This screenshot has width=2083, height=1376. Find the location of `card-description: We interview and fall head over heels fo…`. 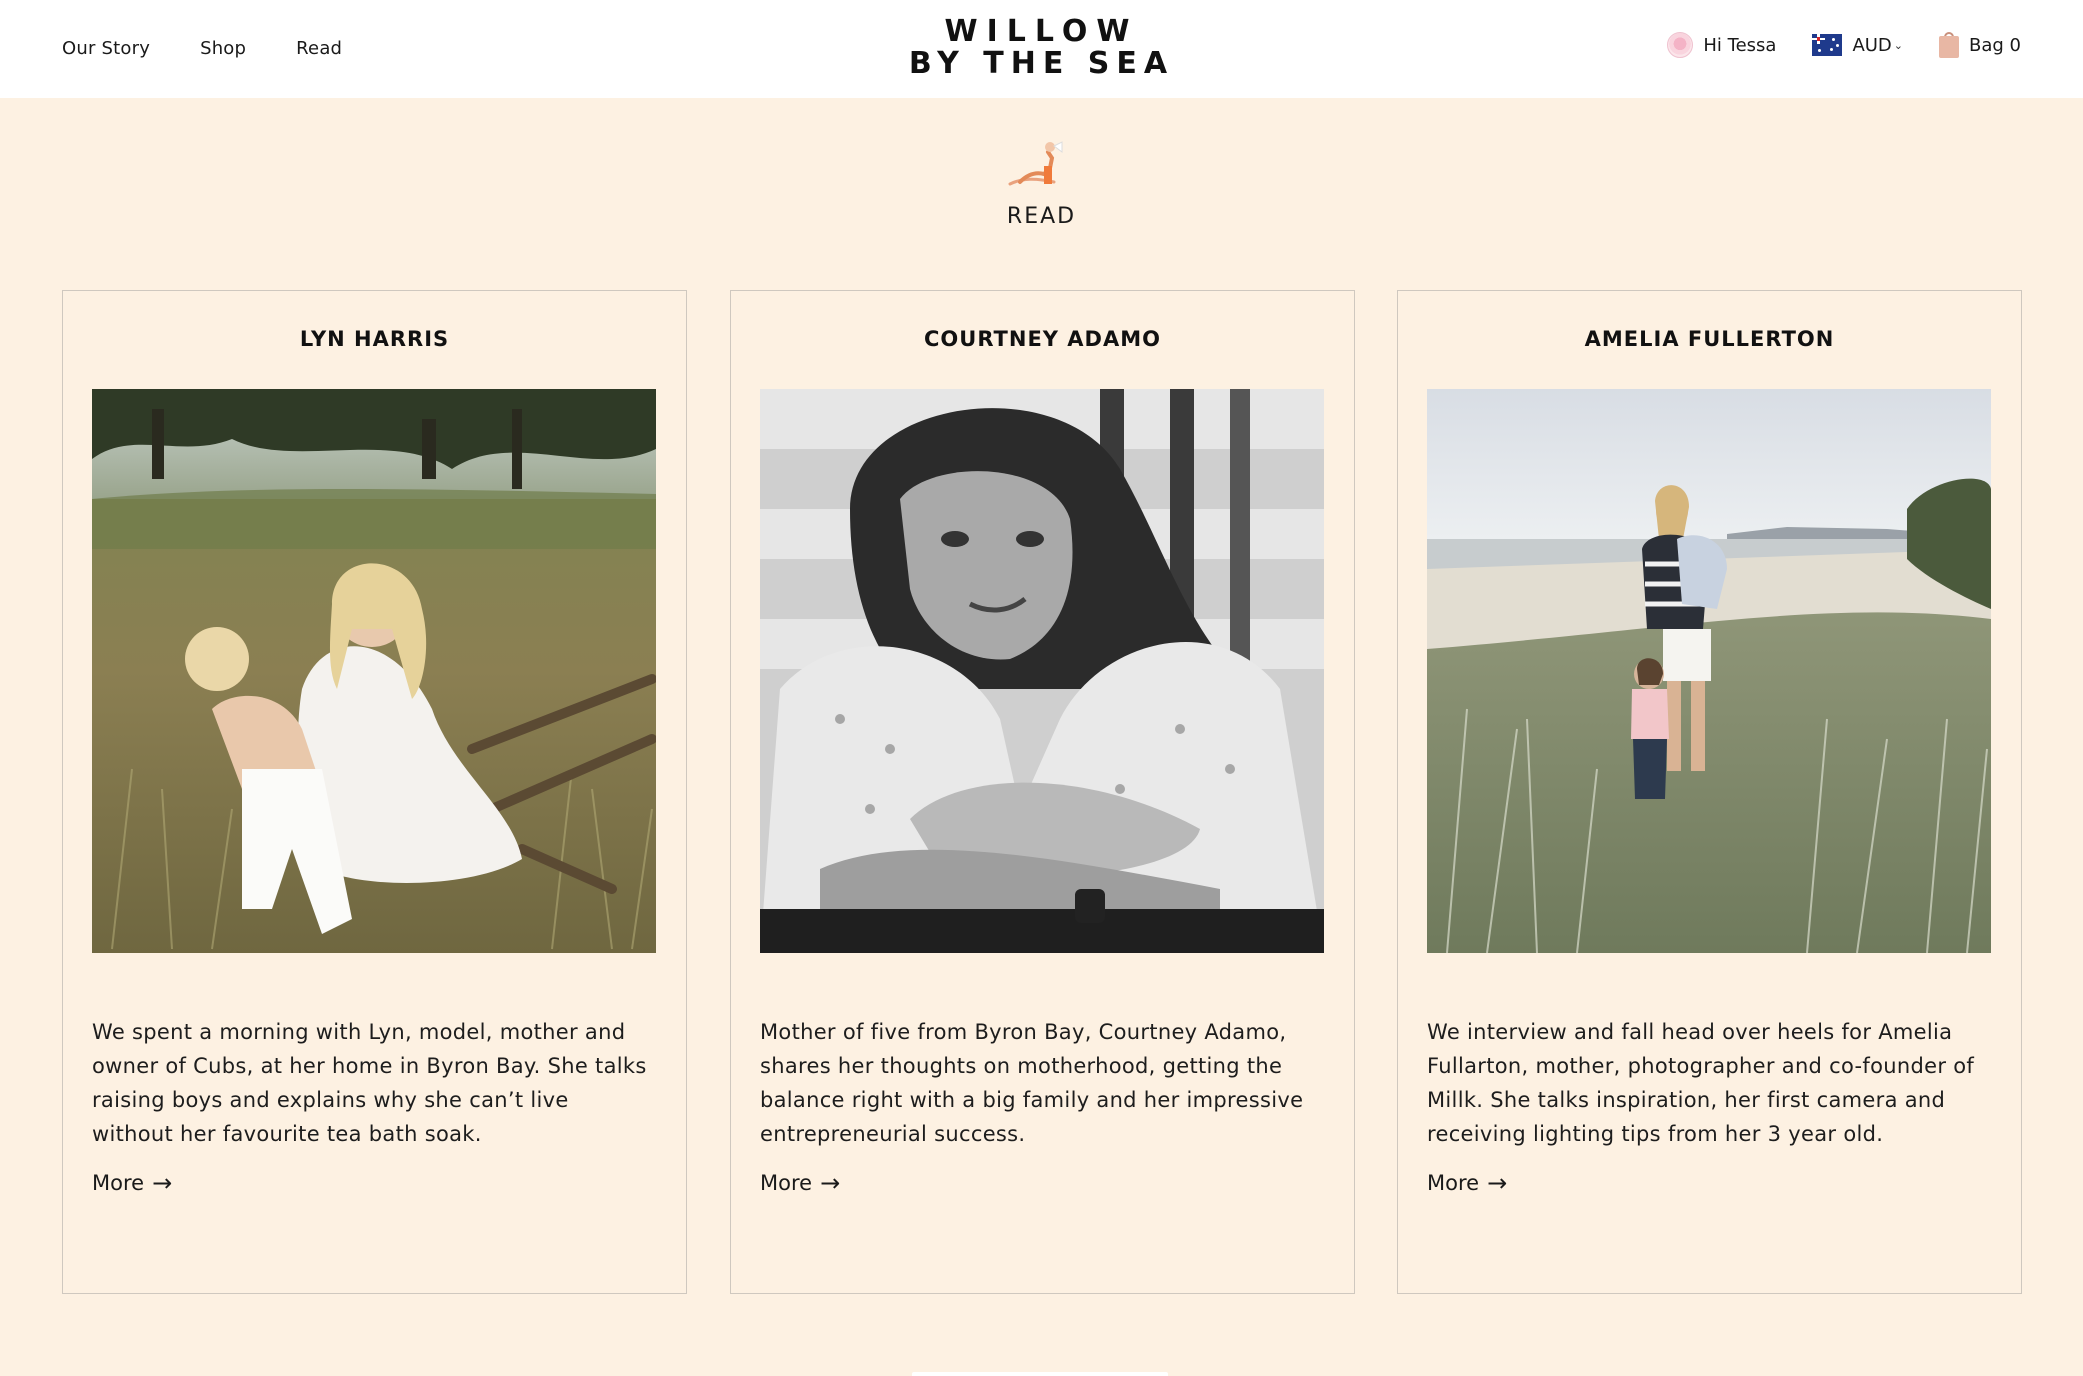

card-description: We interview and fall head over heels fo… is located at coordinates (1701, 1083).